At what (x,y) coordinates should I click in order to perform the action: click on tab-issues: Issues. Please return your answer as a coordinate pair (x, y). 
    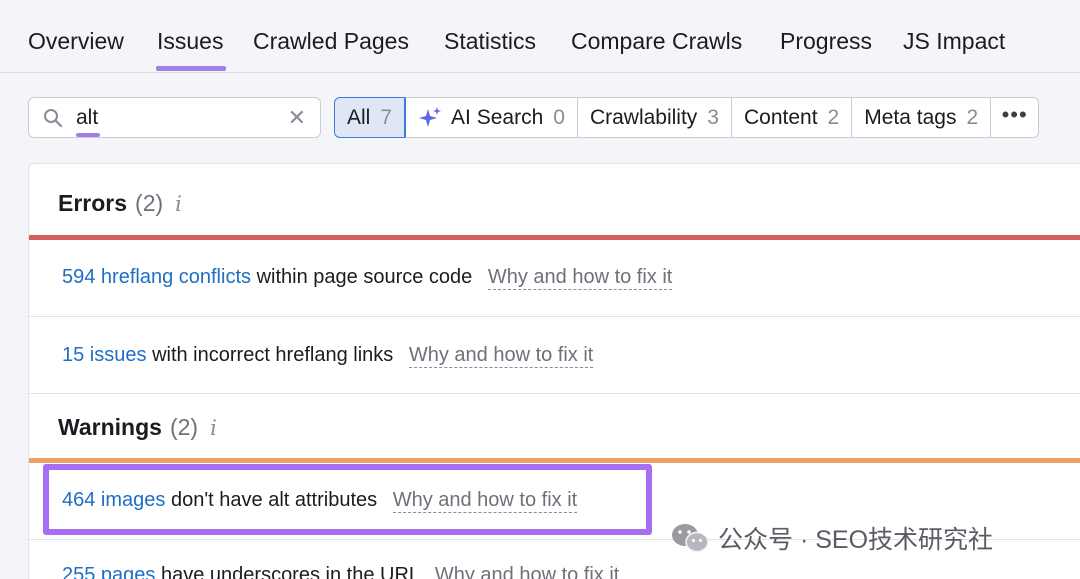
    Looking at the image, I should click on (191, 49).